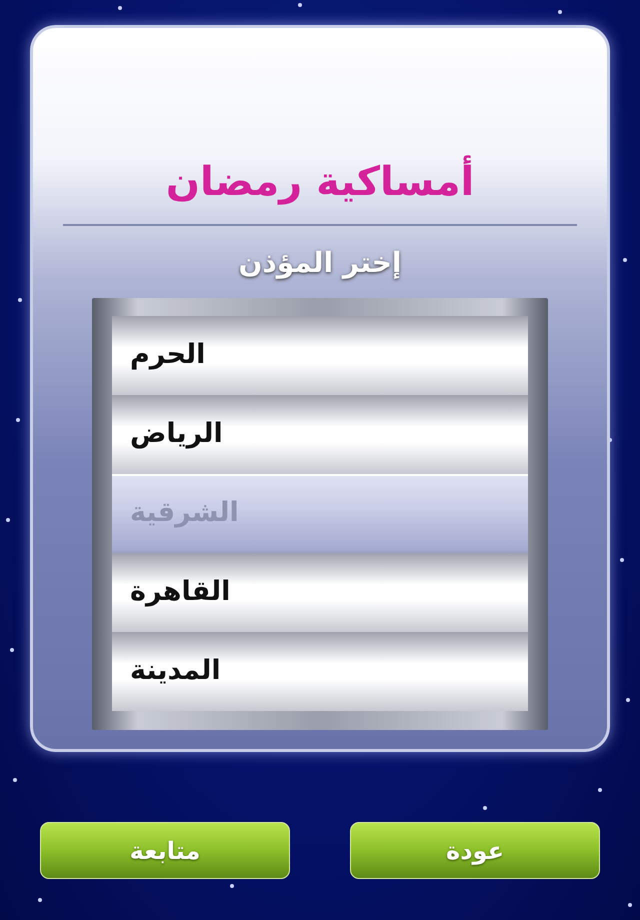  Describe the element at coordinates (320, 355) in the screenshot. I see `picker-option: الحرم` at that location.